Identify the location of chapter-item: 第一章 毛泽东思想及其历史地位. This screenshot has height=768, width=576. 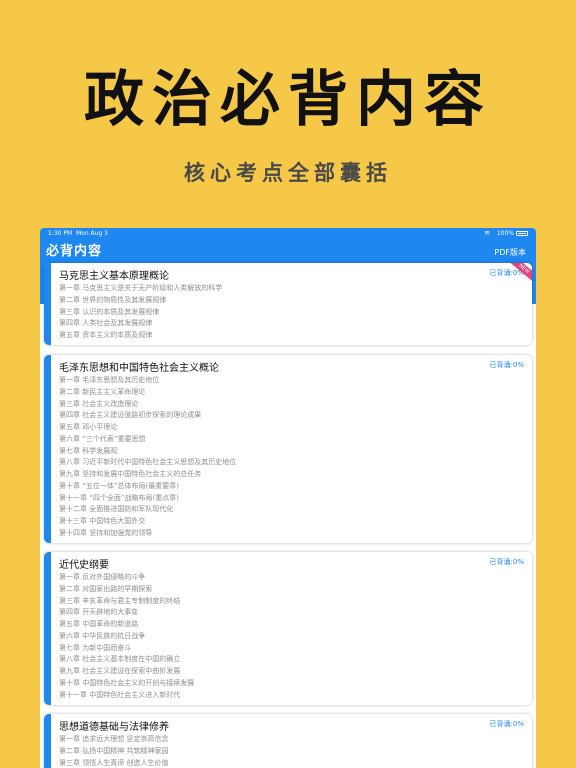
(147, 381).